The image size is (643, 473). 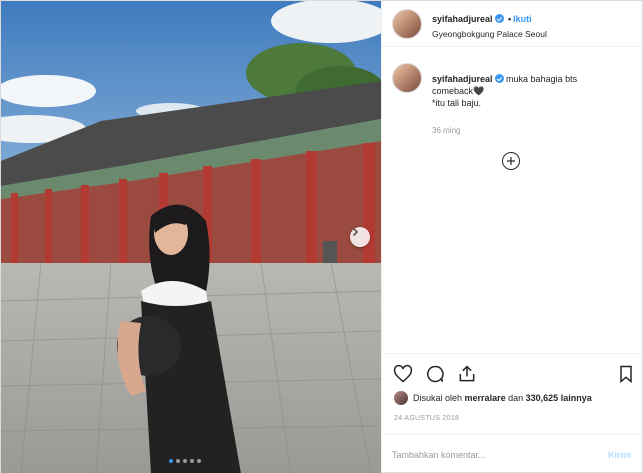 I want to click on likes-count: 330,625 lainnya, so click(x=559, y=398).